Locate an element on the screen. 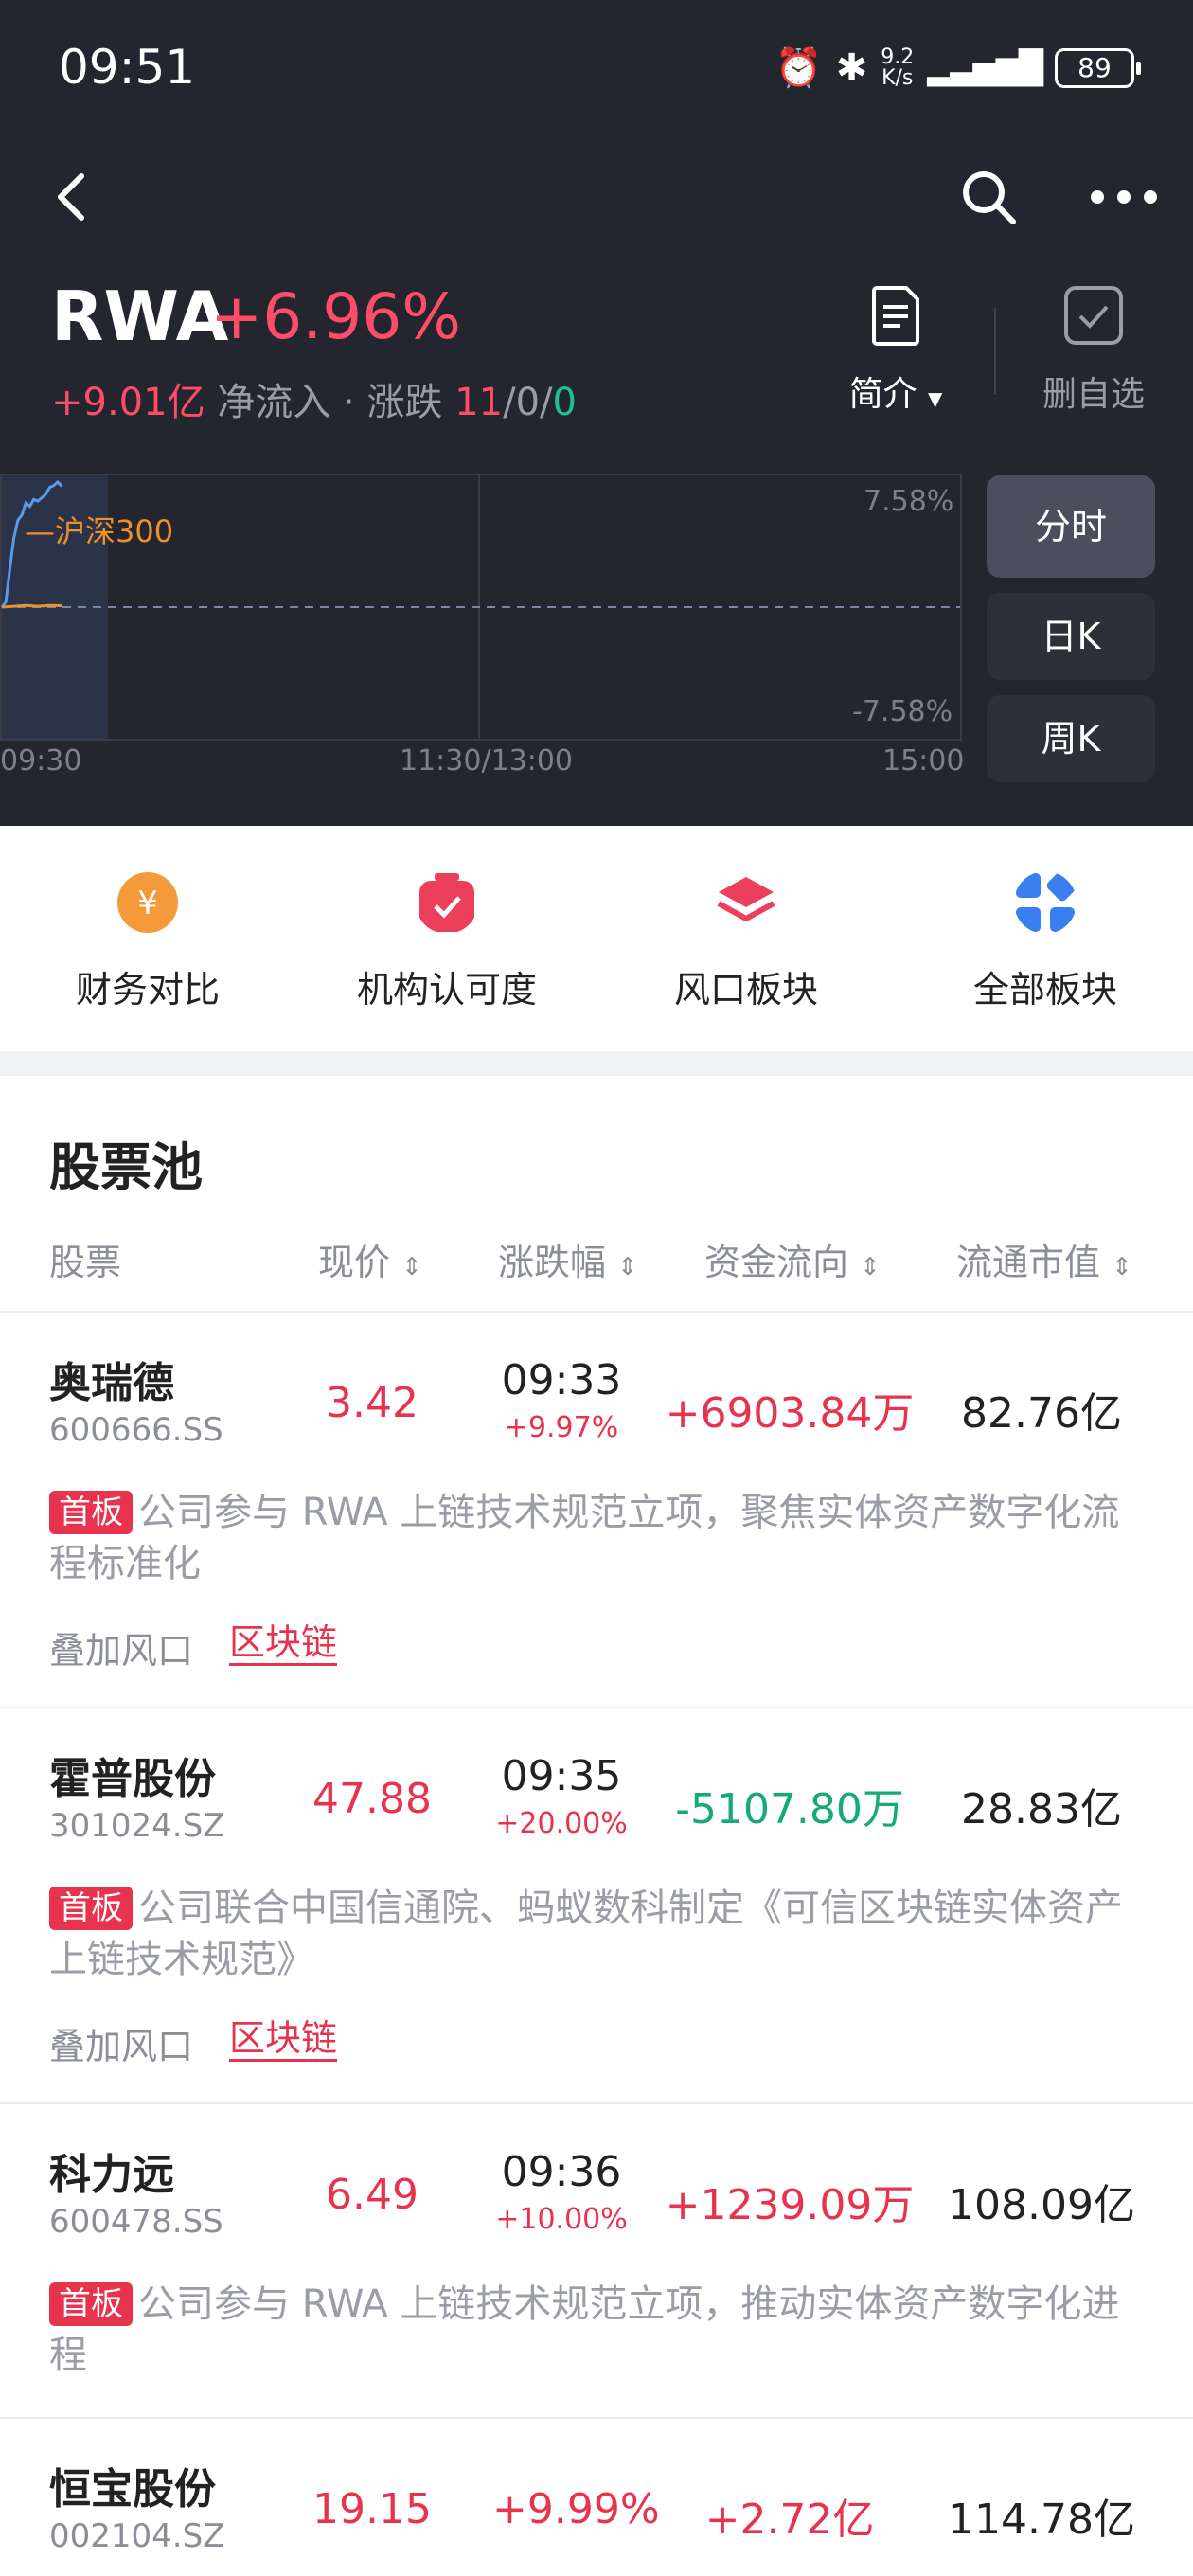  updown-label: 涨跌 is located at coordinates (404, 402).